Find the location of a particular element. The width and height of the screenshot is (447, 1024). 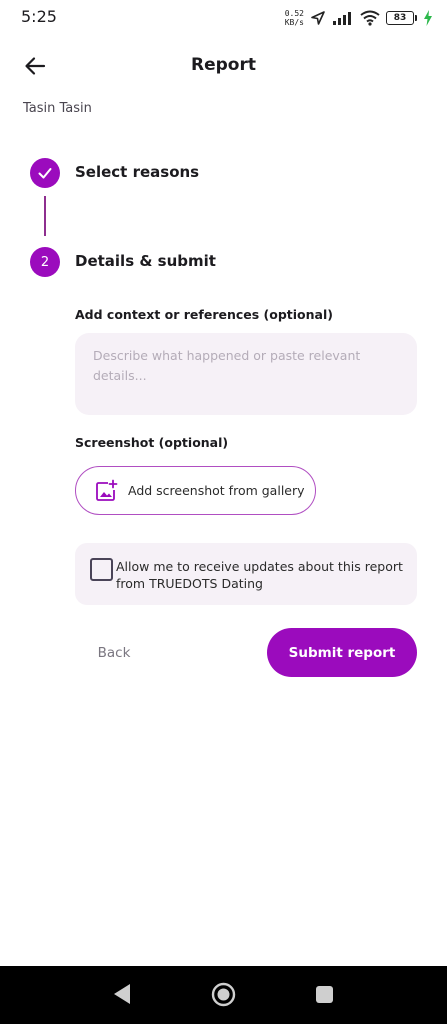

context-label: Add context or references (optional) is located at coordinates (204, 314).